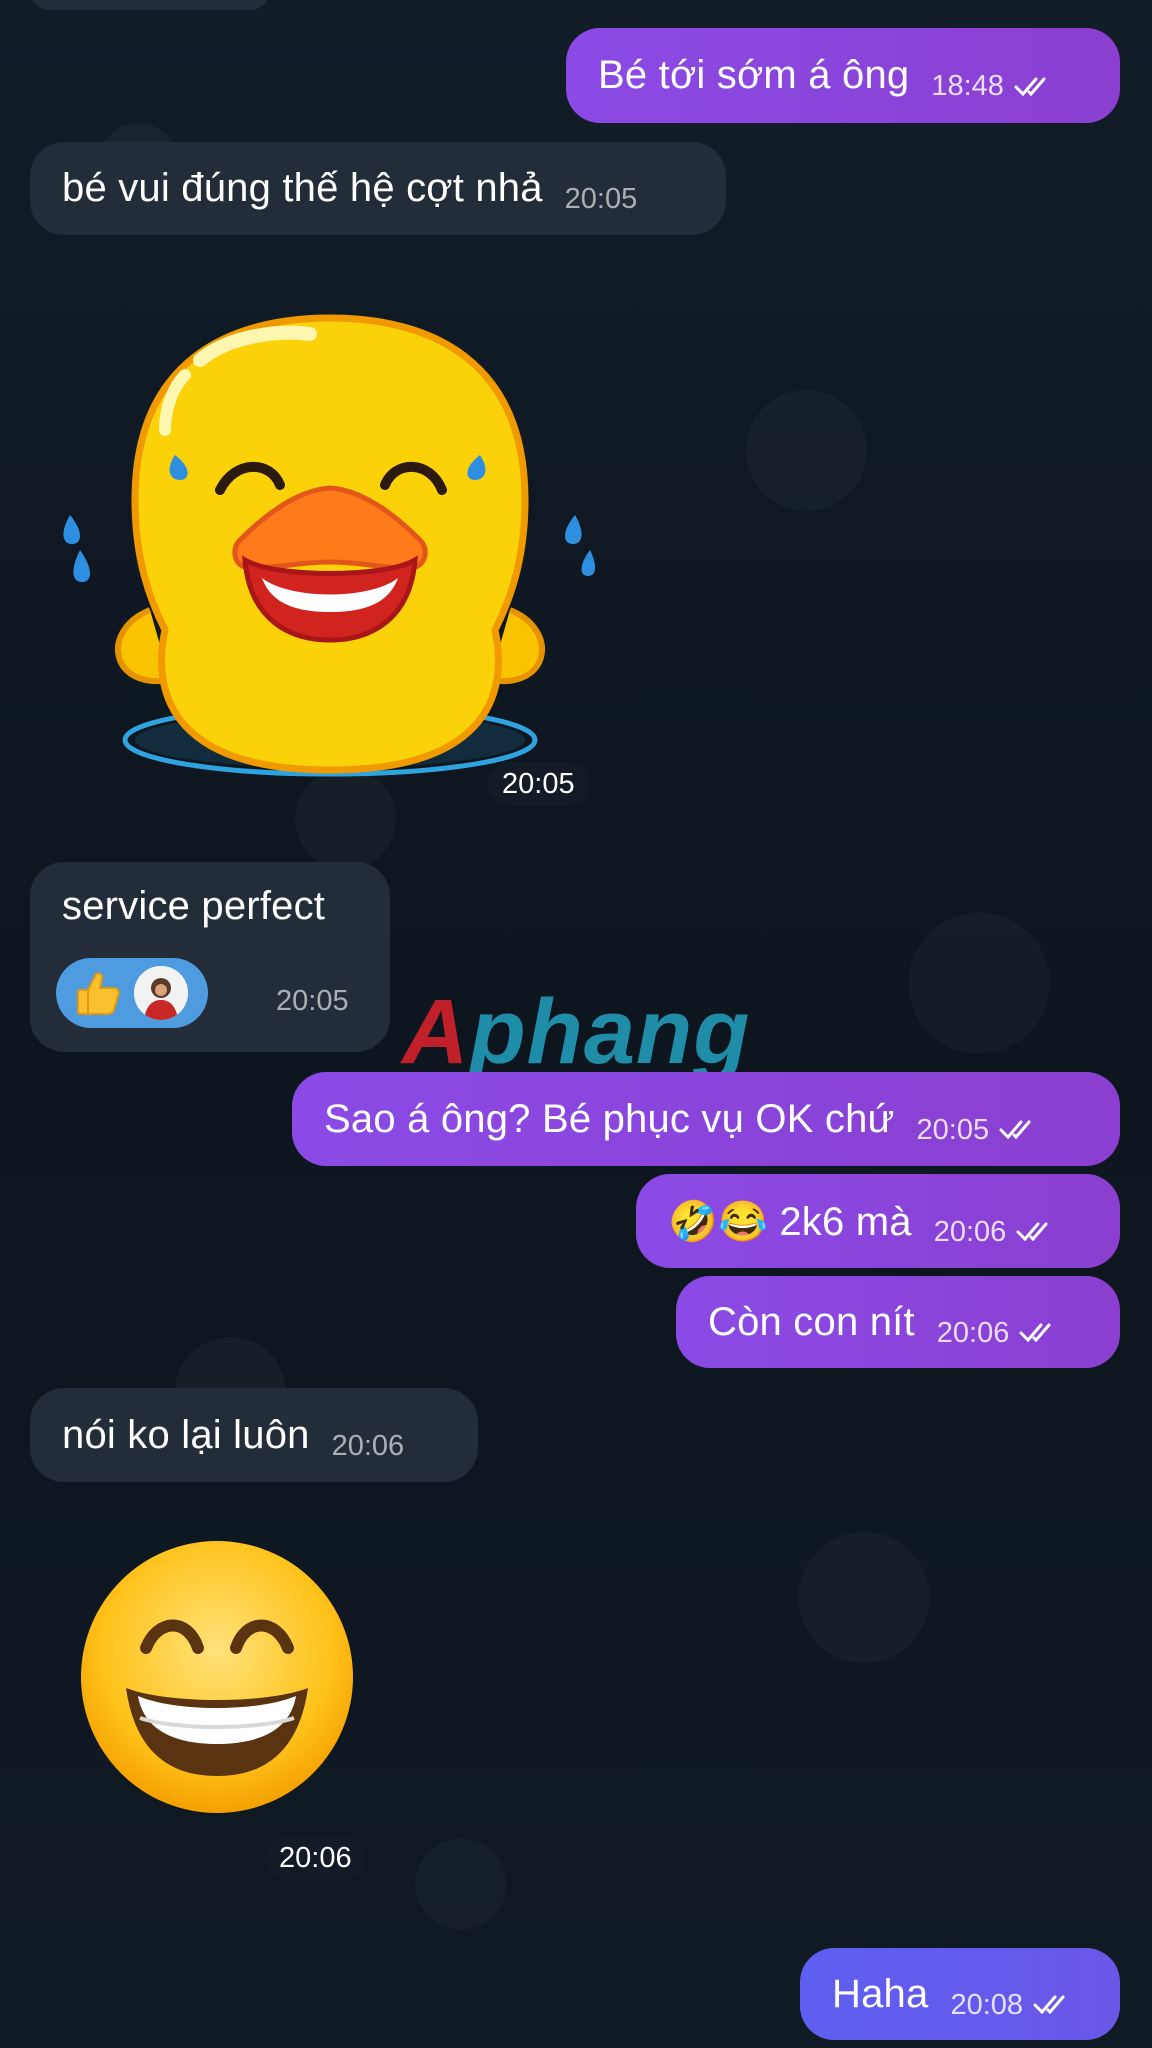 This screenshot has height=2048, width=1152. Describe the element at coordinates (754, 75) in the screenshot. I see `message-text: Bé tới sớm á ông` at that location.